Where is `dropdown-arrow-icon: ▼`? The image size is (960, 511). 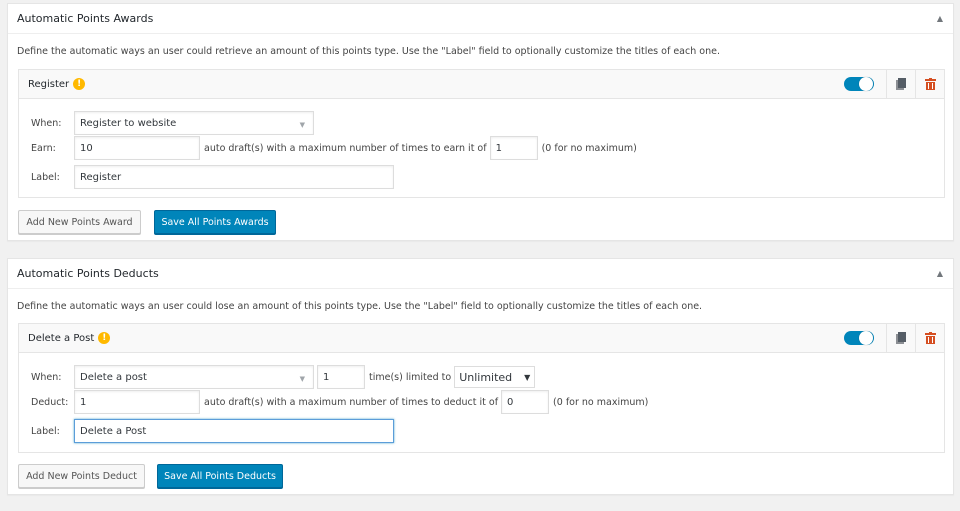 dropdown-arrow-icon: ▼ is located at coordinates (527, 377).